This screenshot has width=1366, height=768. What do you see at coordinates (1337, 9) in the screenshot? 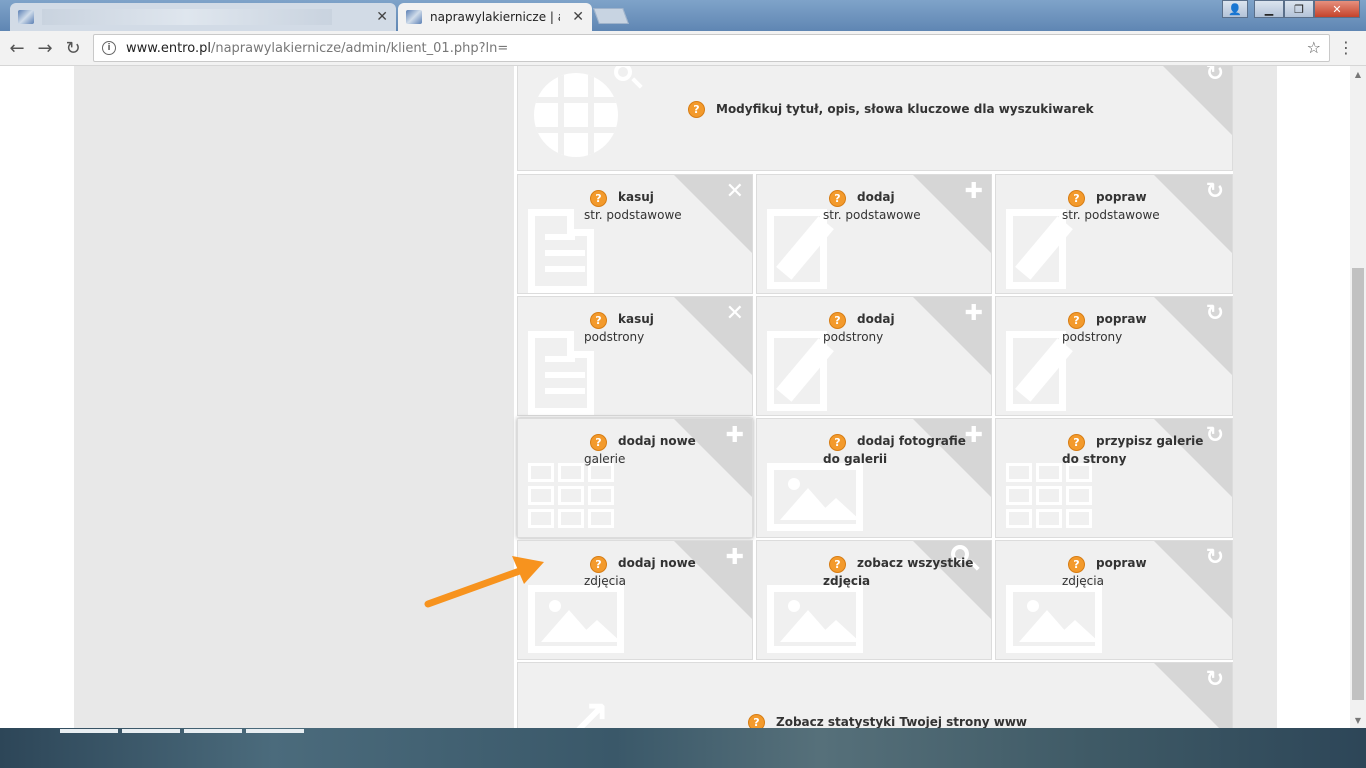
I see `close-window-button: ✕` at bounding box center [1337, 9].